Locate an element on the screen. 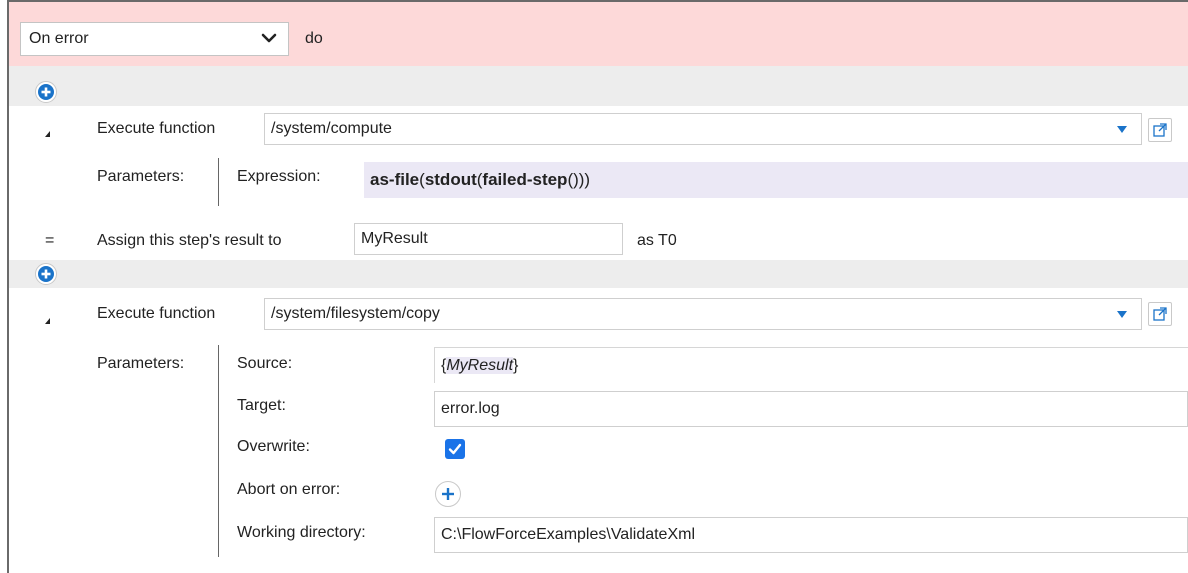 Image resolution: width=1188 pixels, height=573 pixels. condition-select-value: On error is located at coordinates (59, 38).